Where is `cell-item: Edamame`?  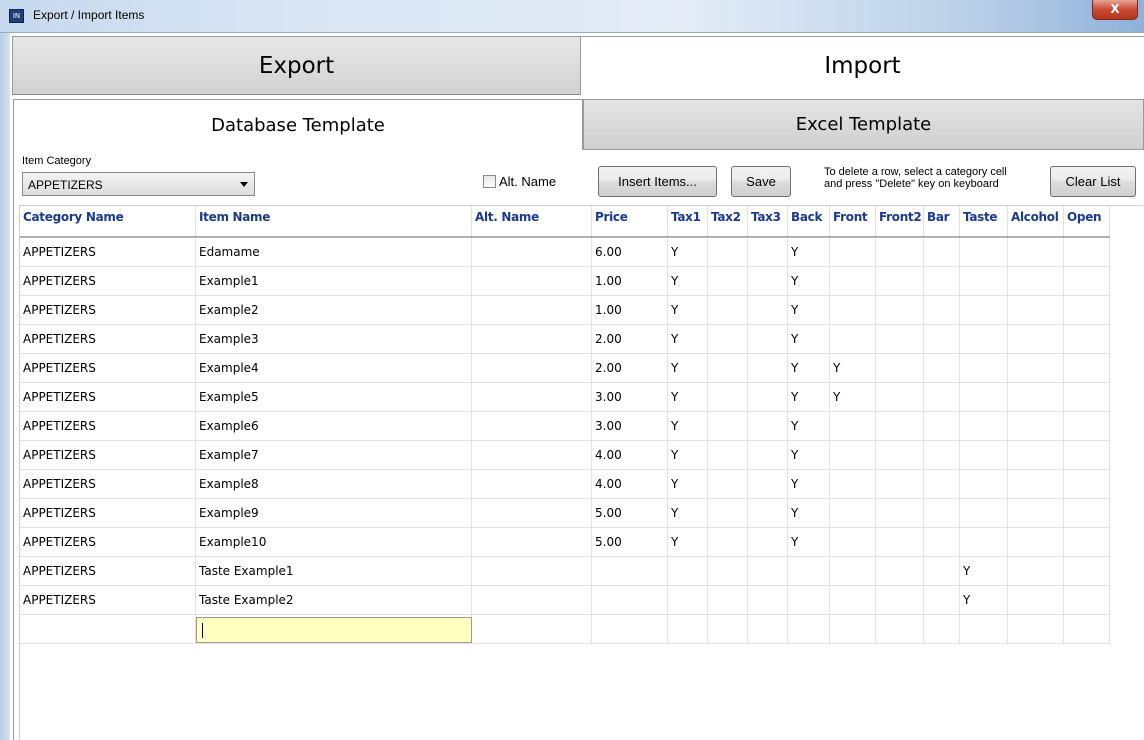
cell-item: Edamame is located at coordinates (334, 252).